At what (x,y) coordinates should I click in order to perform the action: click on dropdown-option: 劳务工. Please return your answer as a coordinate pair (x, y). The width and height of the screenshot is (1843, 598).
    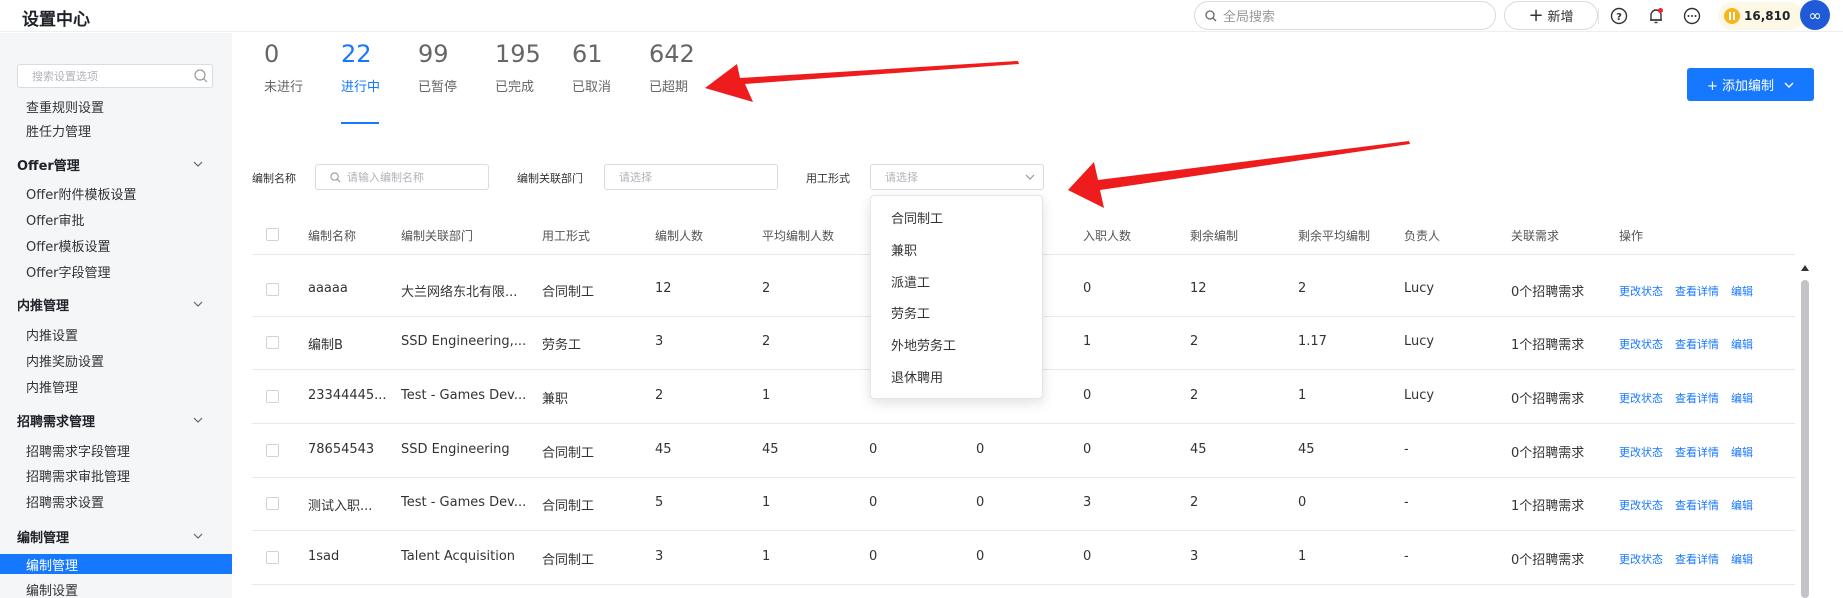
    Looking at the image, I should click on (910, 312).